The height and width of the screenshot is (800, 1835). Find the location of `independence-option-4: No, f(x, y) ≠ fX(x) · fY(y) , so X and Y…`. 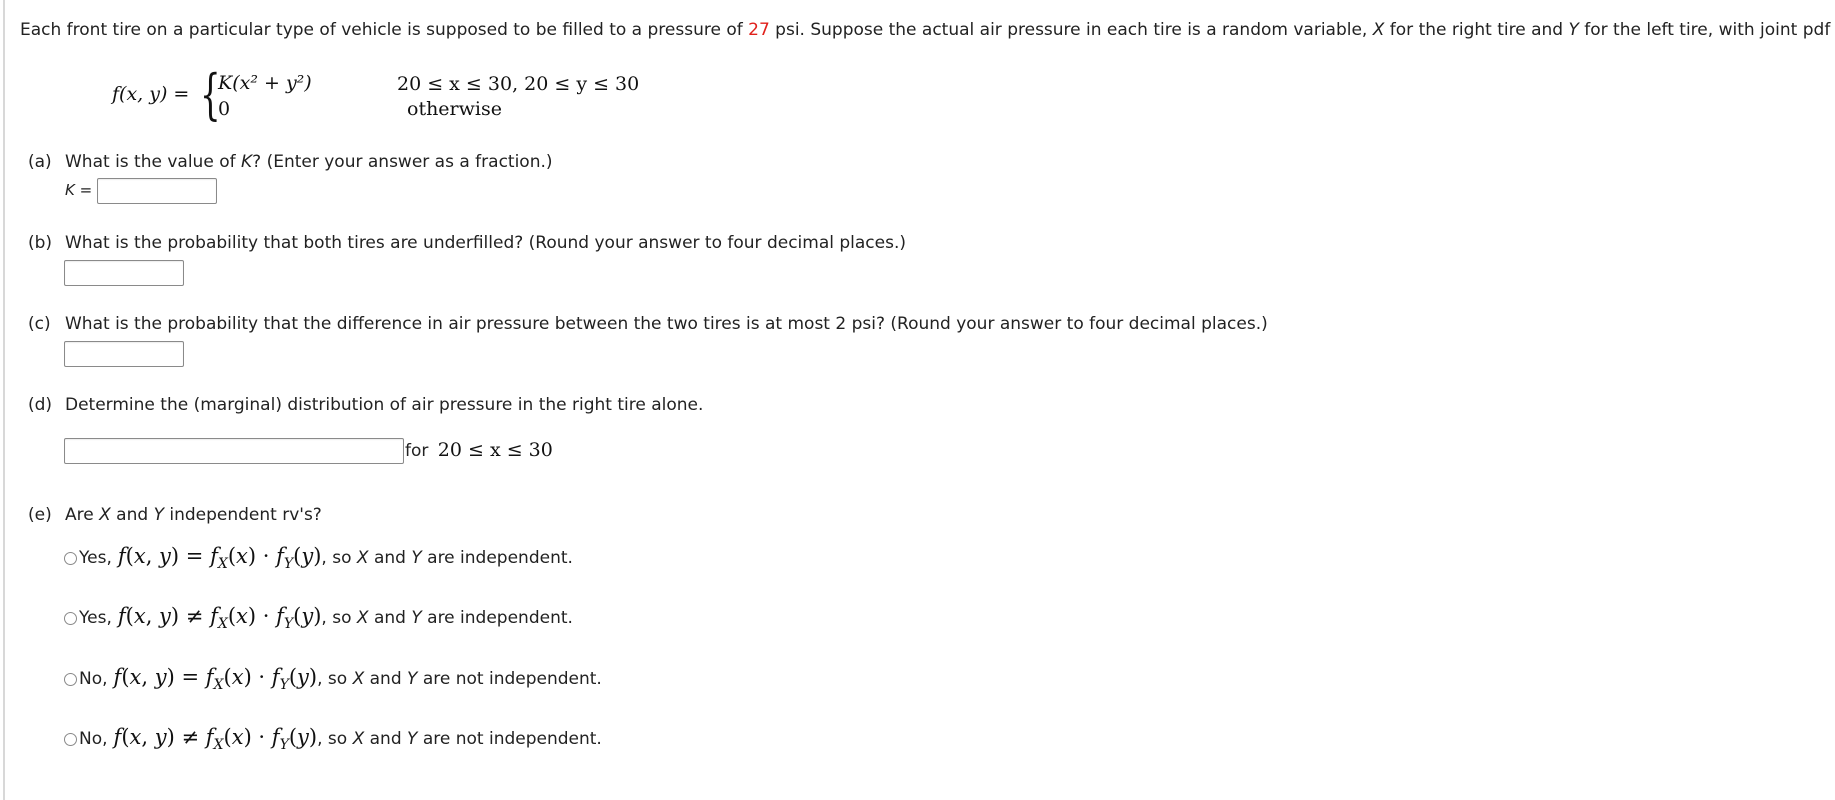

independence-option-4: No, f(x, y) ≠ fX(x) · fY(y) , so X and Y… is located at coordinates (333, 739).